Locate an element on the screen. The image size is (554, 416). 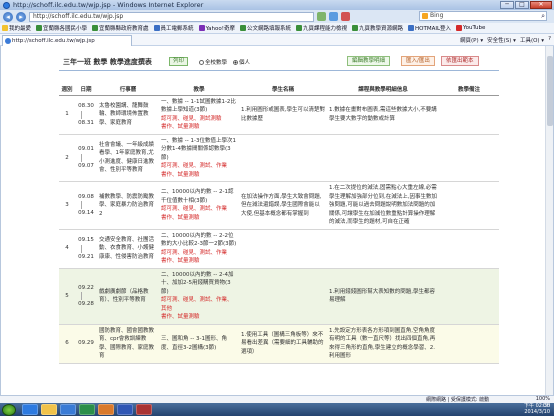
radio-all: 全校數學 is located at coordinates (213, 62).